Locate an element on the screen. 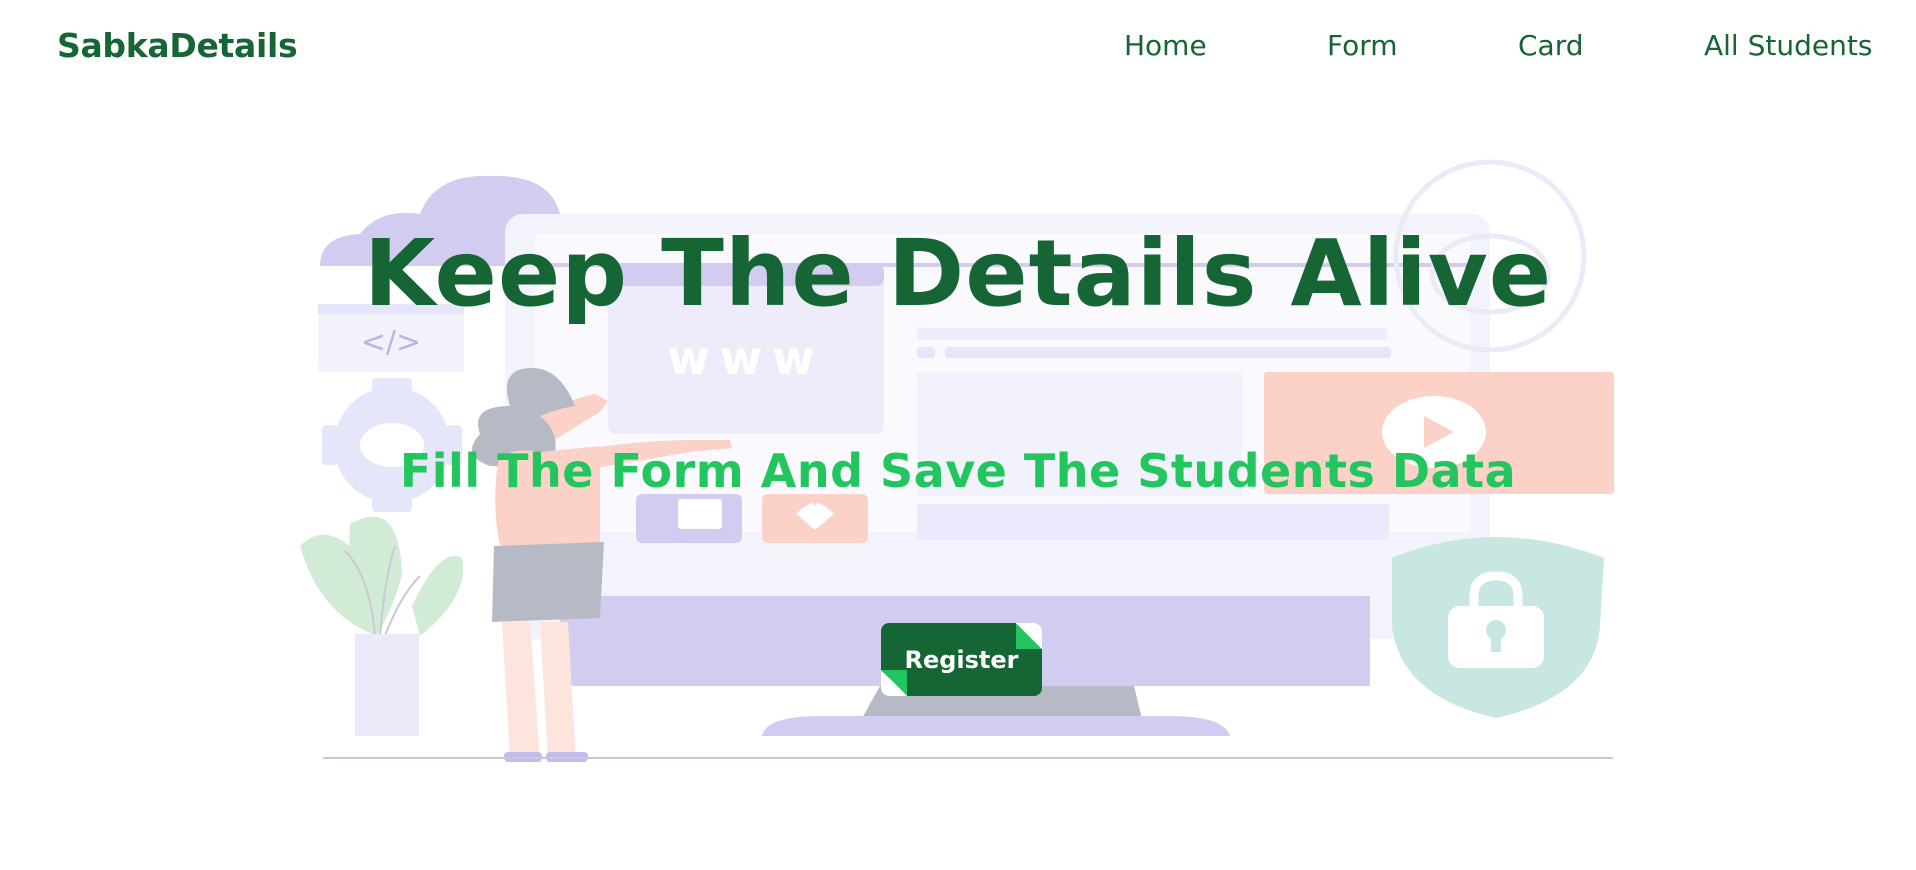 The height and width of the screenshot is (870, 1916). register-button-label: Register is located at coordinates (961, 659).